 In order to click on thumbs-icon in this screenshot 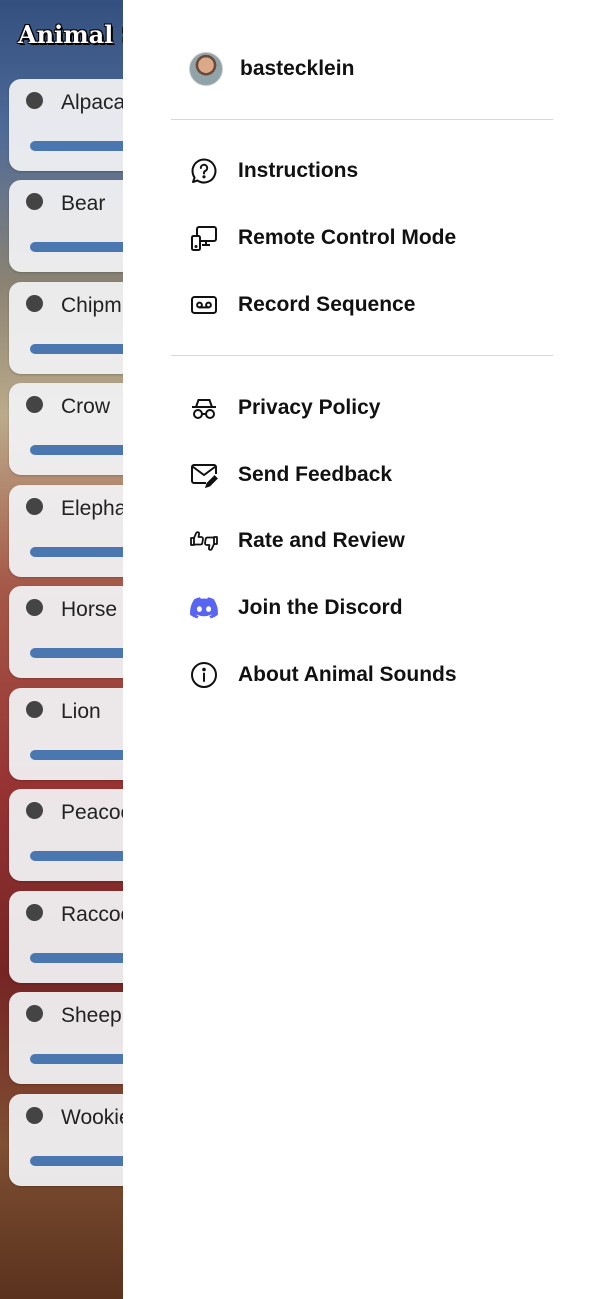, I will do `click(204, 541)`.